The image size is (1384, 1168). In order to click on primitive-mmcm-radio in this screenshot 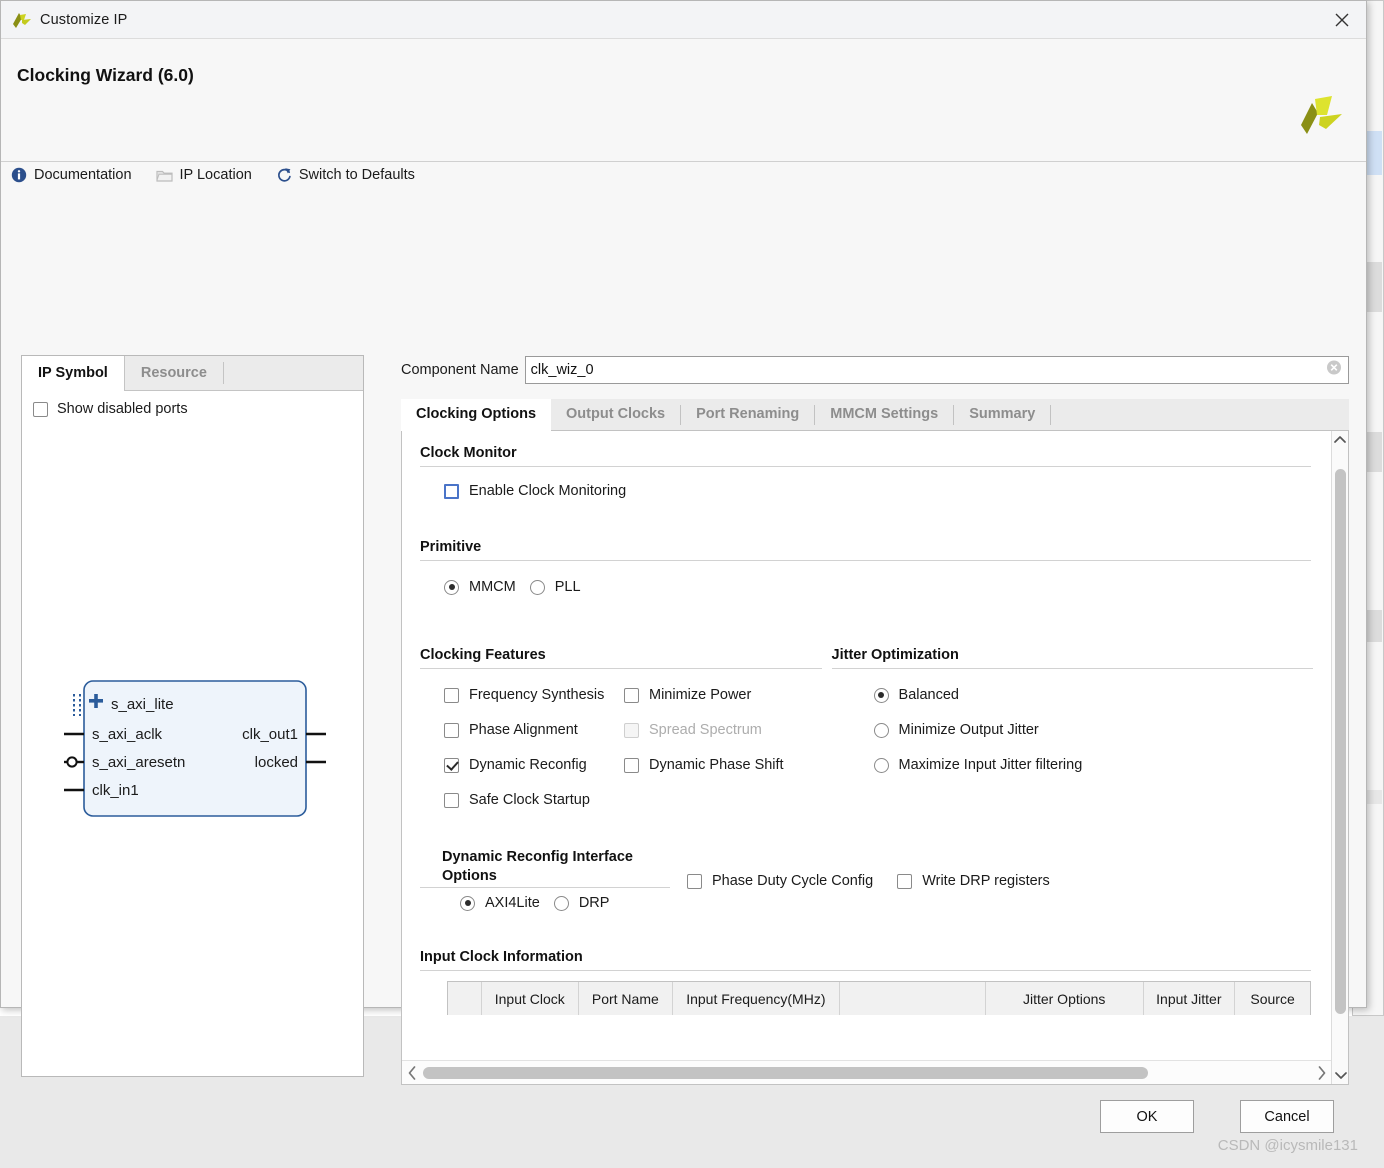, I will do `click(451, 587)`.